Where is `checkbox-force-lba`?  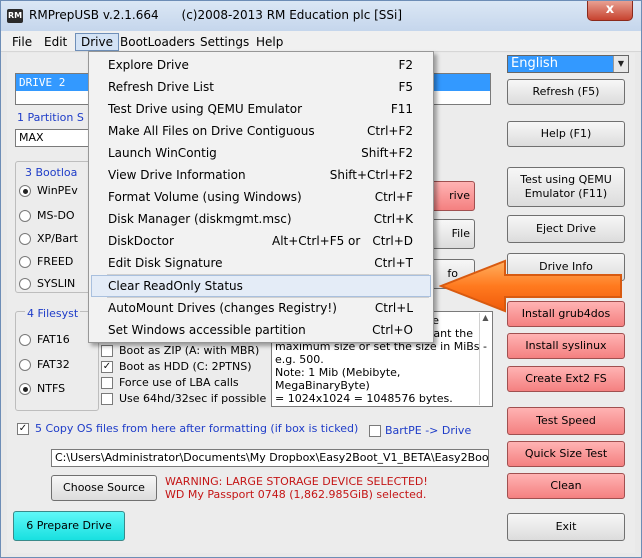 checkbox-force-lba is located at coordinates (107, 383).